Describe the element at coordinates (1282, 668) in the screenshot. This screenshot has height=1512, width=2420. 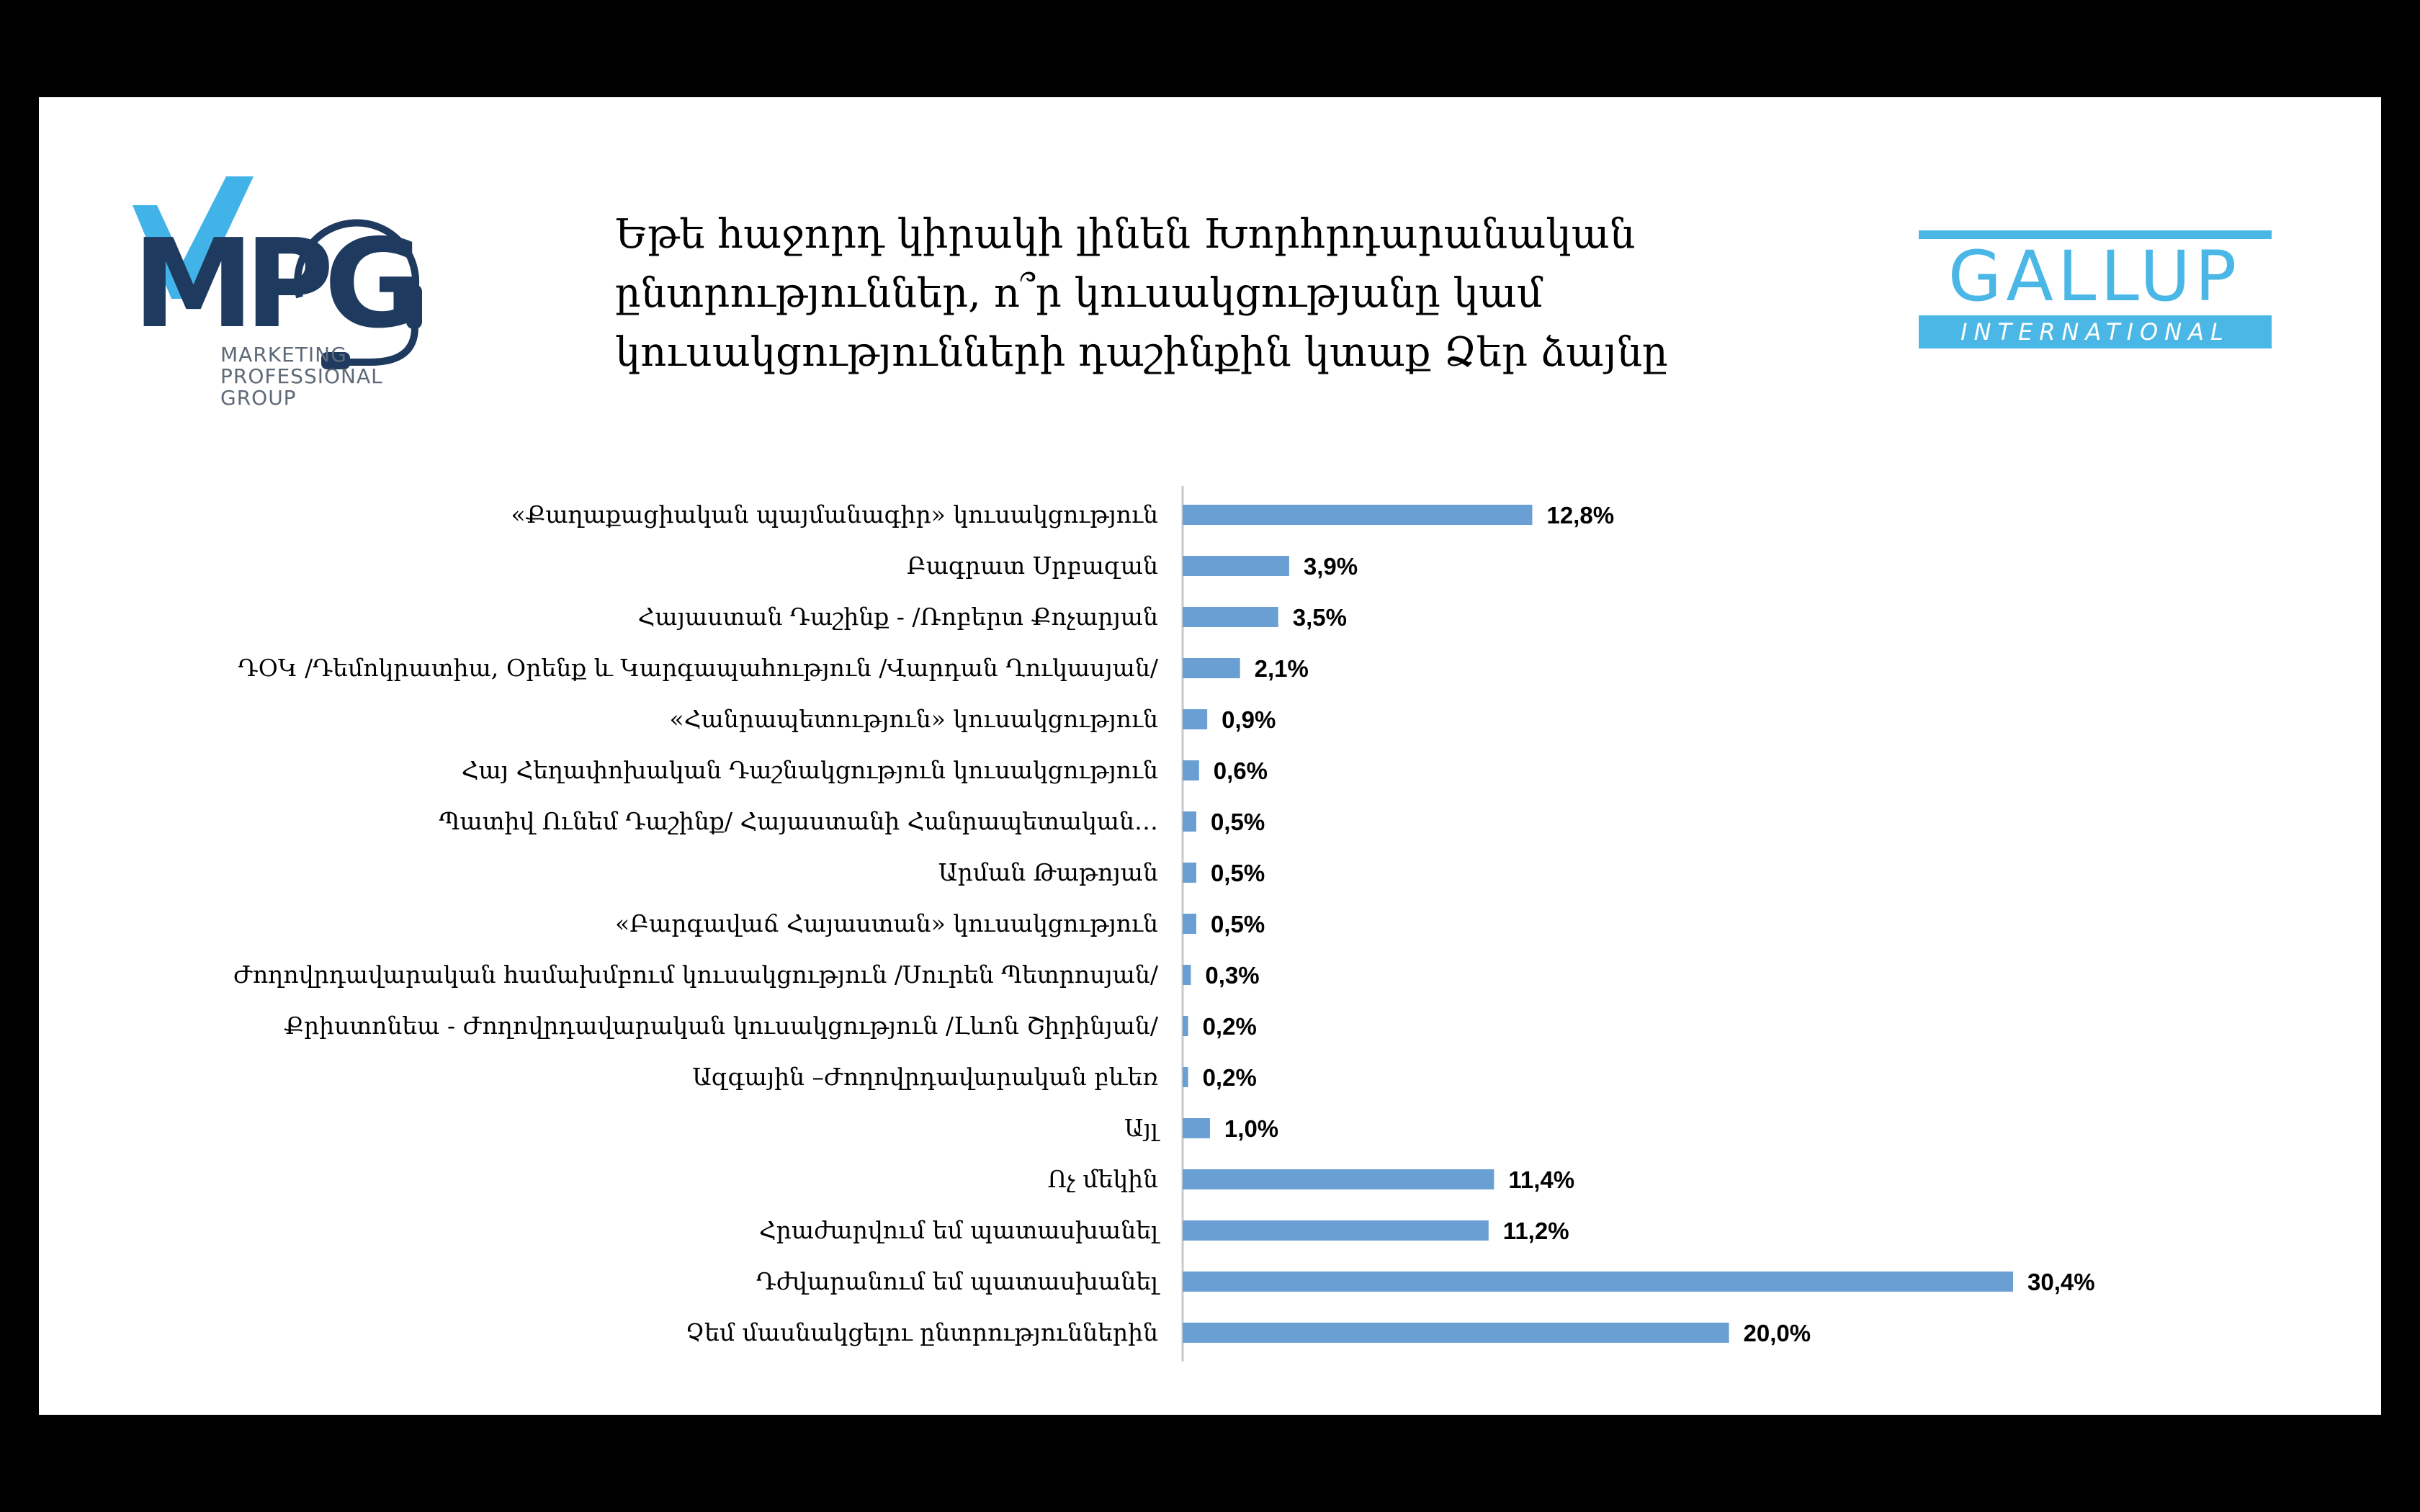
I see `data-label: 2,1%` at that location.